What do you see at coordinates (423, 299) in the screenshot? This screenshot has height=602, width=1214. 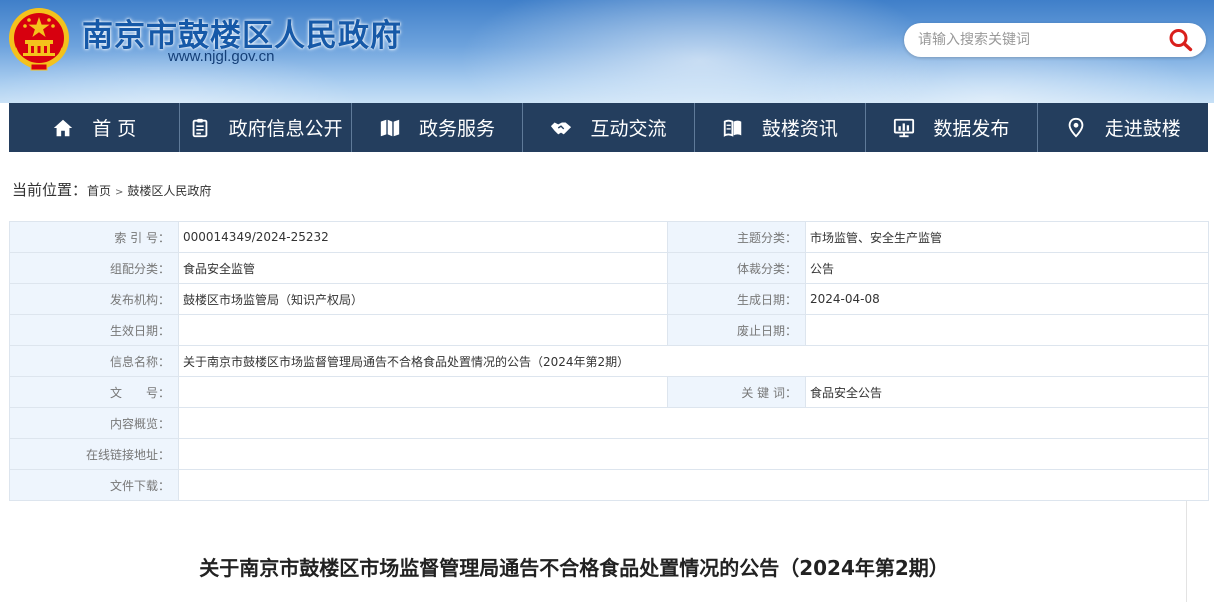 I see `meta-value-publisher: 鼓楼区市场监管局（知识产权局）` at bounding box center [423, 299].